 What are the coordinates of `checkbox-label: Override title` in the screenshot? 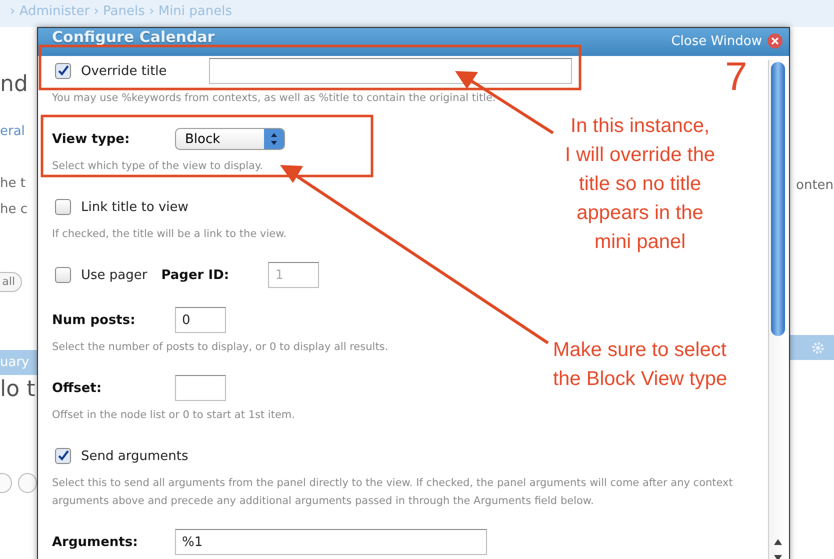 It's located at (124, 71).